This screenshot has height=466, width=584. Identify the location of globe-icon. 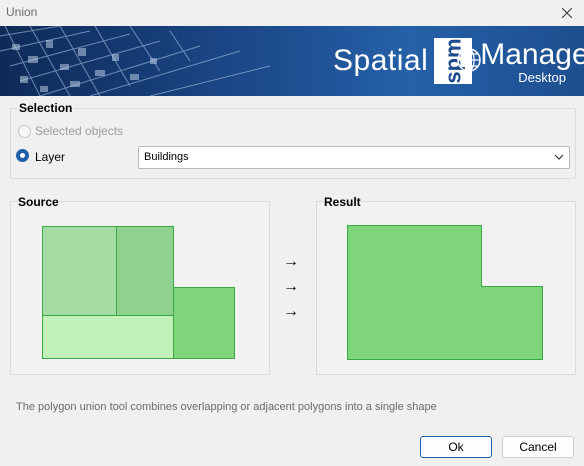
(469, 60).